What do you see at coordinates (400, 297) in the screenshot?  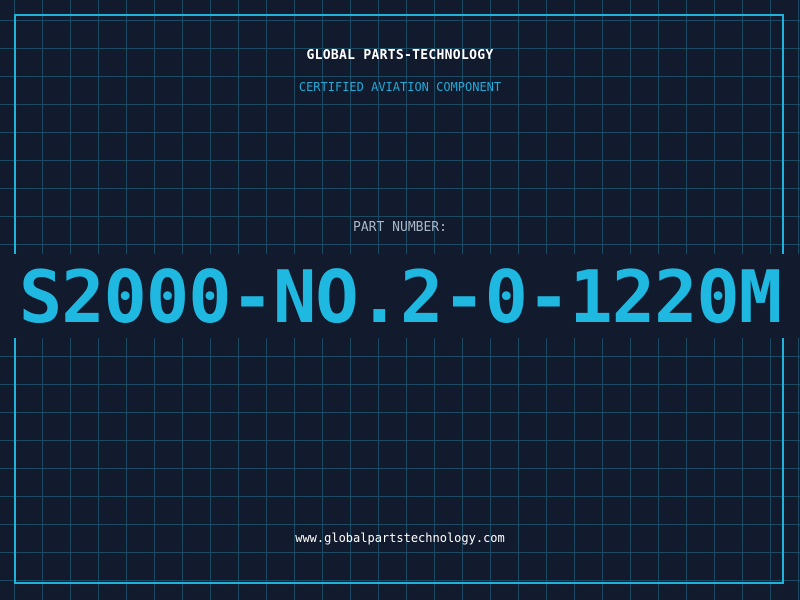 I see `part-number-value: S2000-NO.2-0-1220M` at bounding box center [400, 297].